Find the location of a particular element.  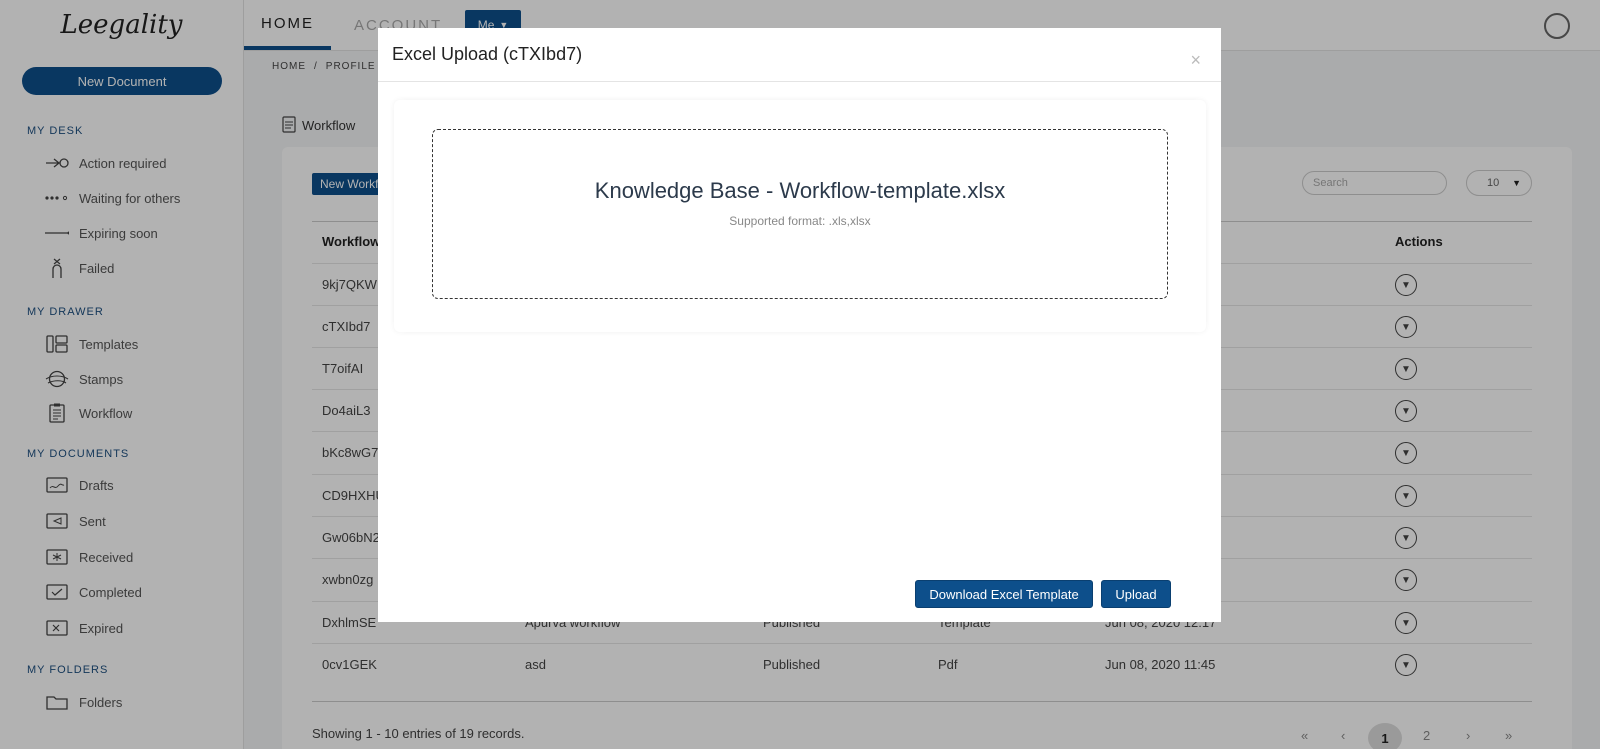

close-icon: × is located at coordinates (1195, 60).